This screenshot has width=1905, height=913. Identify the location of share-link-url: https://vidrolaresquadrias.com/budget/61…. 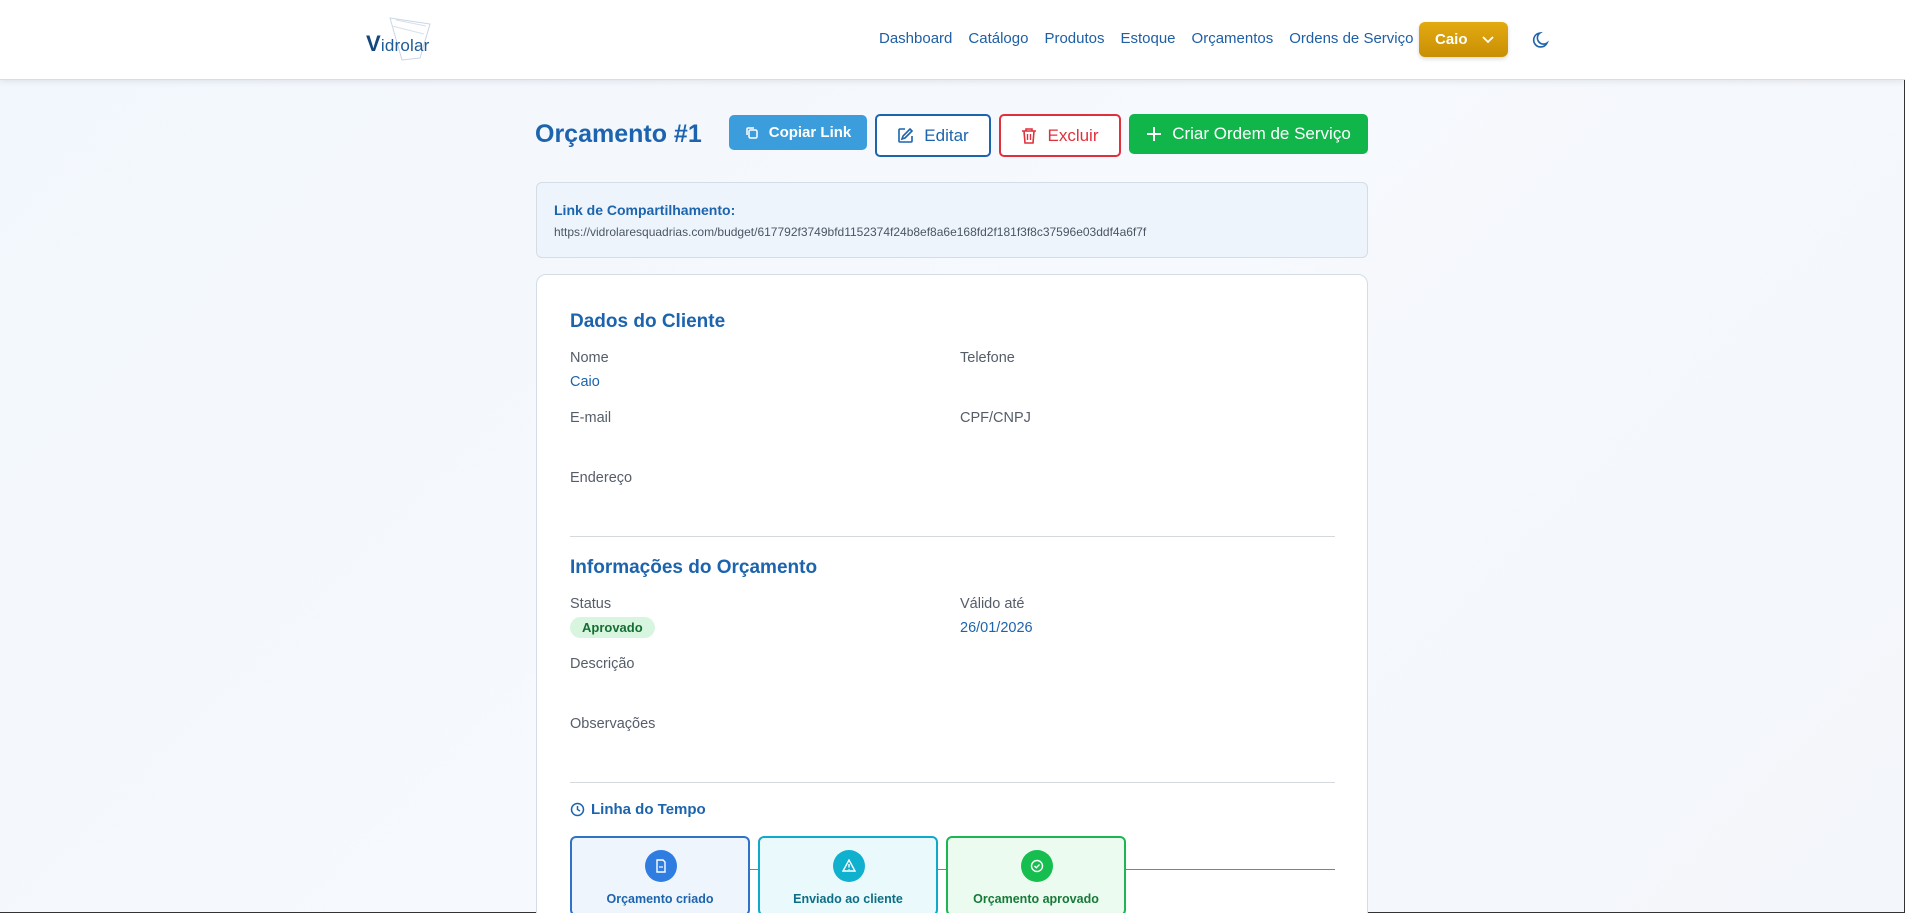
(850, 232).